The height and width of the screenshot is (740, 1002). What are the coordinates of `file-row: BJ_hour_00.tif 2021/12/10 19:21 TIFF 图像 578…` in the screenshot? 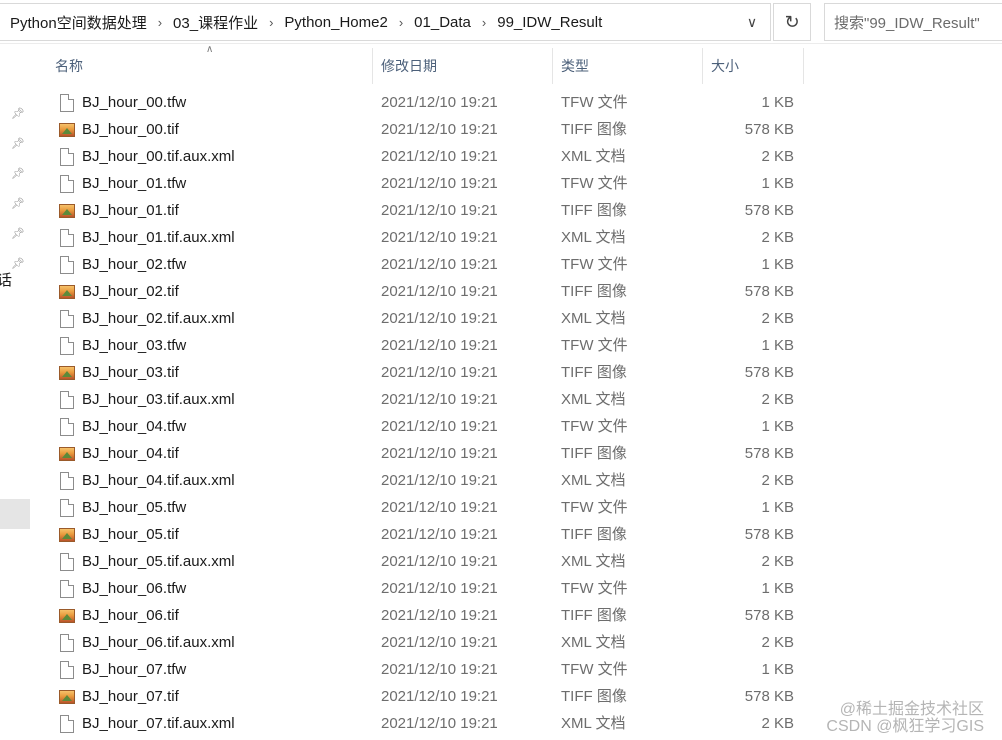 It's located at (428, 129).